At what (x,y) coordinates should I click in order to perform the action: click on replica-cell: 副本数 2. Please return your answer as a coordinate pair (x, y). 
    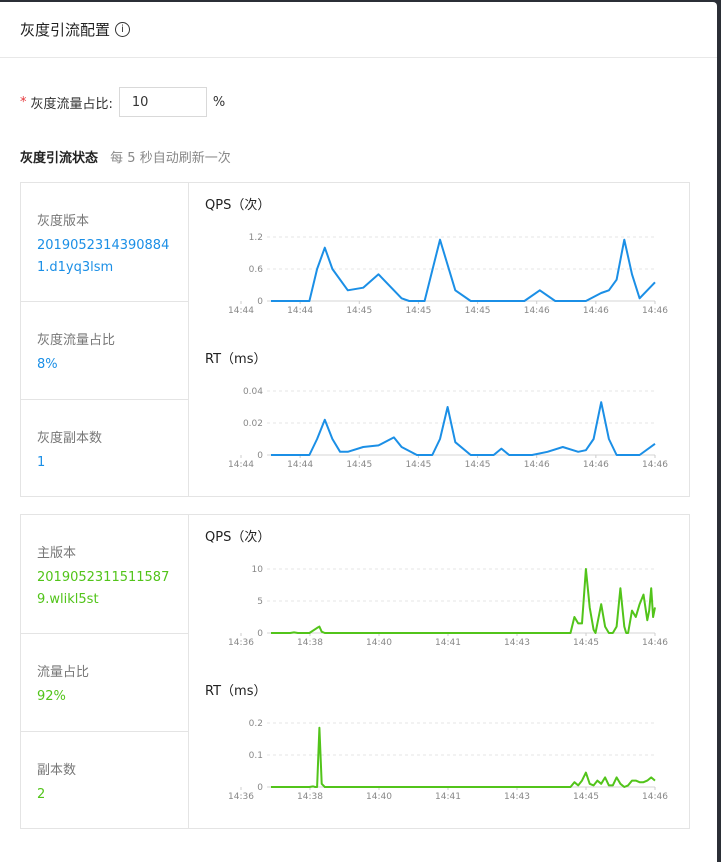
    Looking at the image, I should click on (104, 780).